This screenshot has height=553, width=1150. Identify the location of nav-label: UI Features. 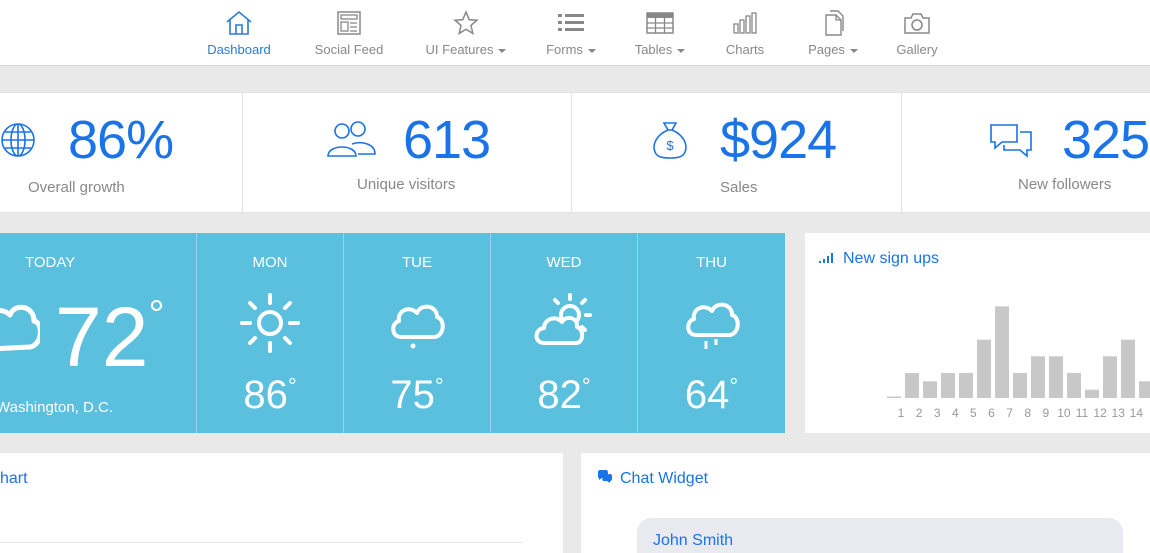
(459, 49).